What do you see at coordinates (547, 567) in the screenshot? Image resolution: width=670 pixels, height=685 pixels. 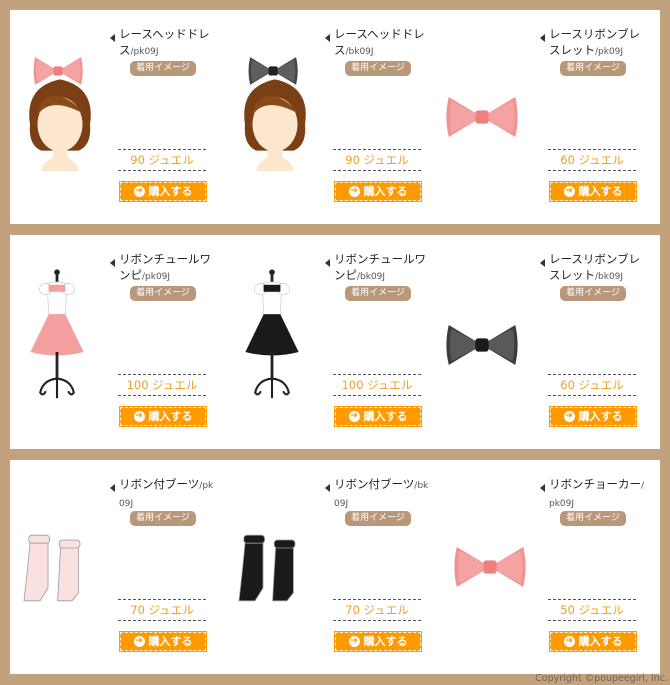 I see `product-card-ribbon-choker-pink: リボンチョーカー/pk09J 着用イメージ 50 ジュエル ➜ 購入する` at bounding box center [547, 567].